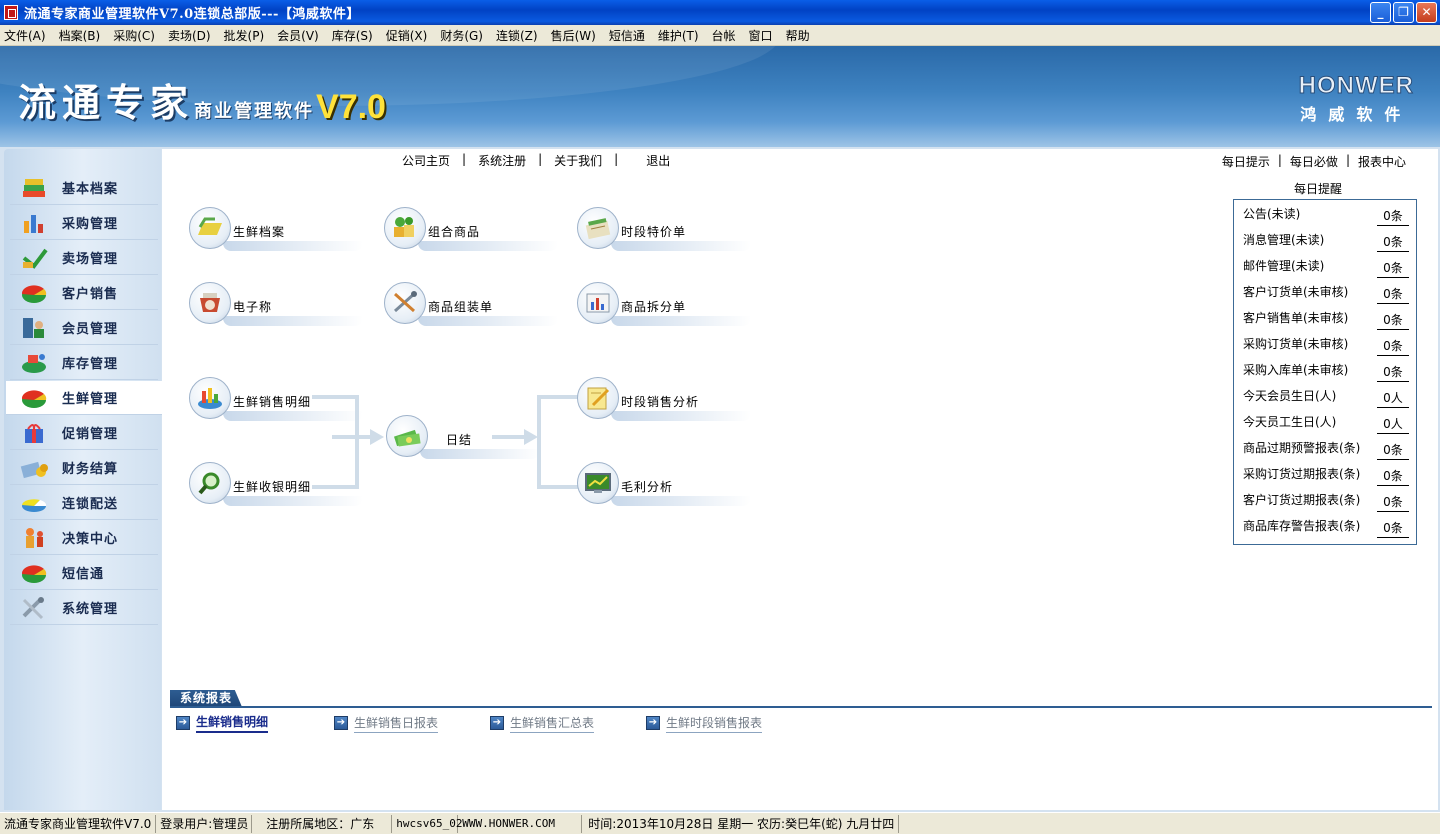 Image resolution: width=1440 pixels, height=834 pixels. I want to click on sidebar-item-finance: 财务结算, so click(84, 468).